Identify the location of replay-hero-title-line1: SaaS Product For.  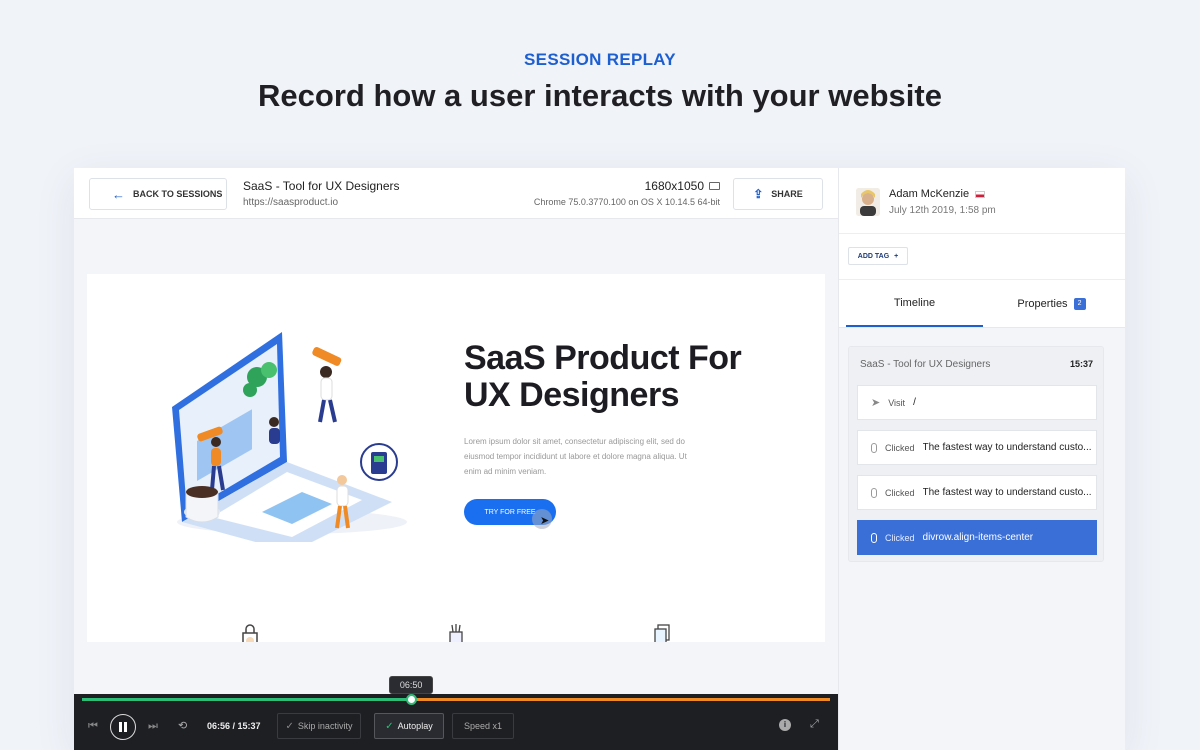
(603, 358).